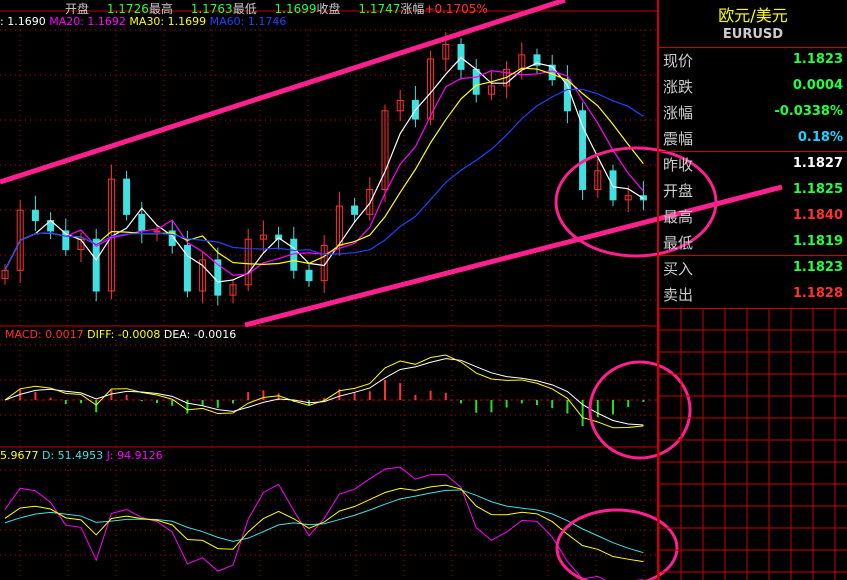 The height and width of the screenshot is (580, 847). Describe the element at coordinates (753, 245) in the screenshot. I see `quote-row: 最低 1.1819` at that location.